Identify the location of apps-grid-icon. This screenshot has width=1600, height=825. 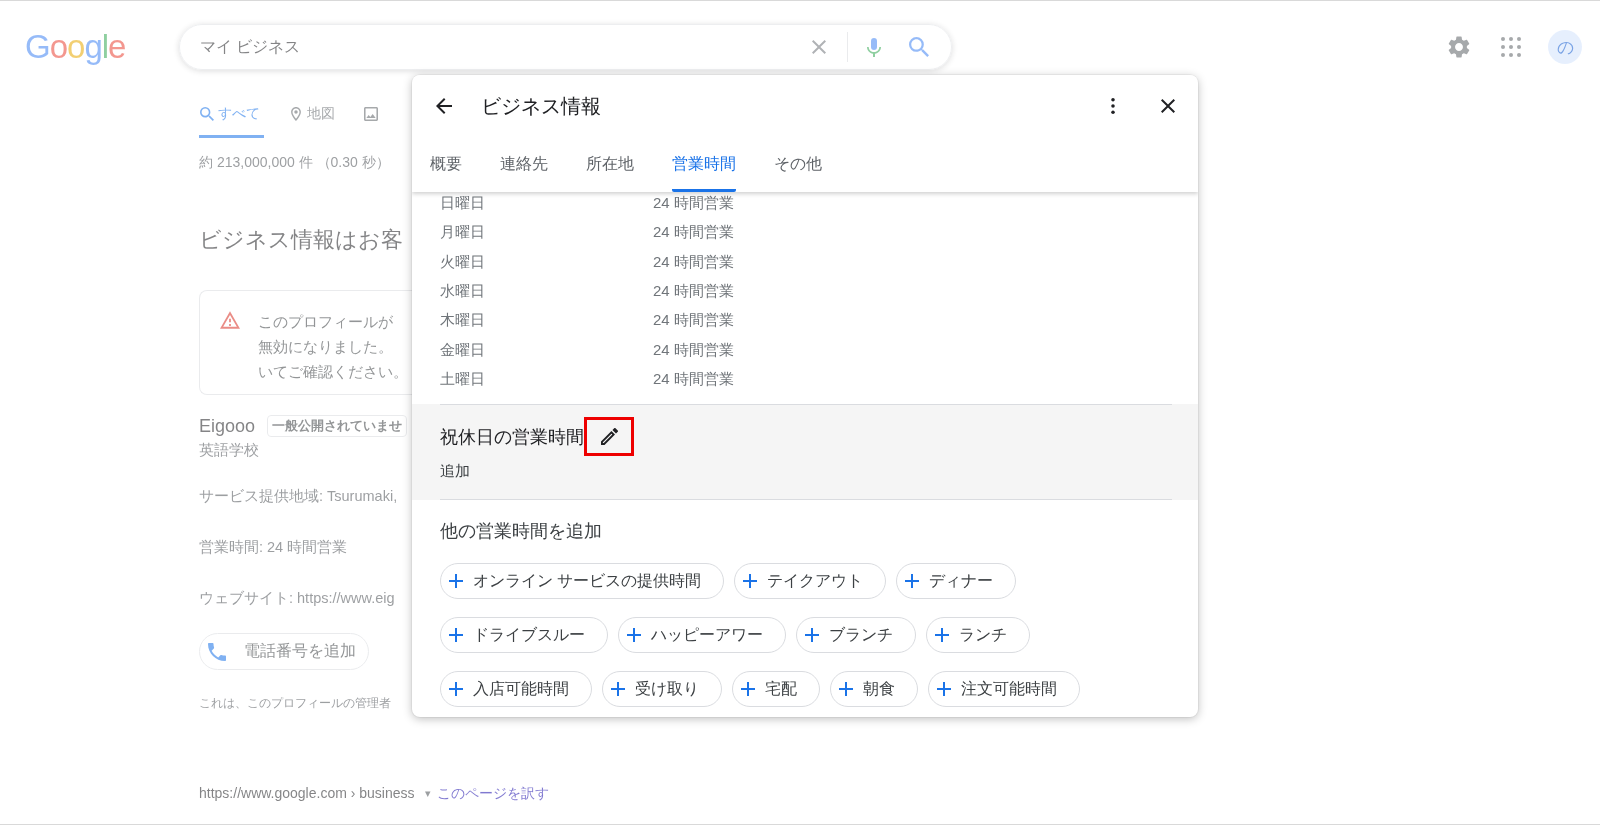
(1511, 47).